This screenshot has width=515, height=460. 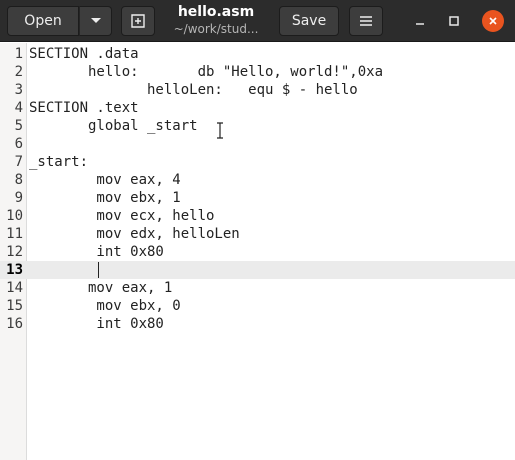 I want to click on line-code: hello: db "Hello, world!",0xa, so click(x=206, y=72).